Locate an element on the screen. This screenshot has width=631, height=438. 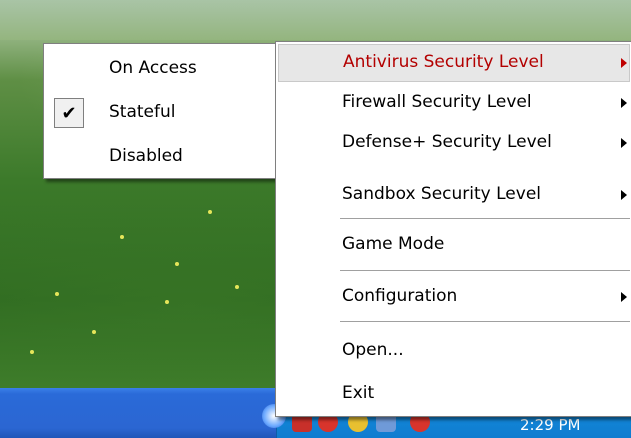
menu-item-configuration: Configuration is located at coordinates (454, 297).